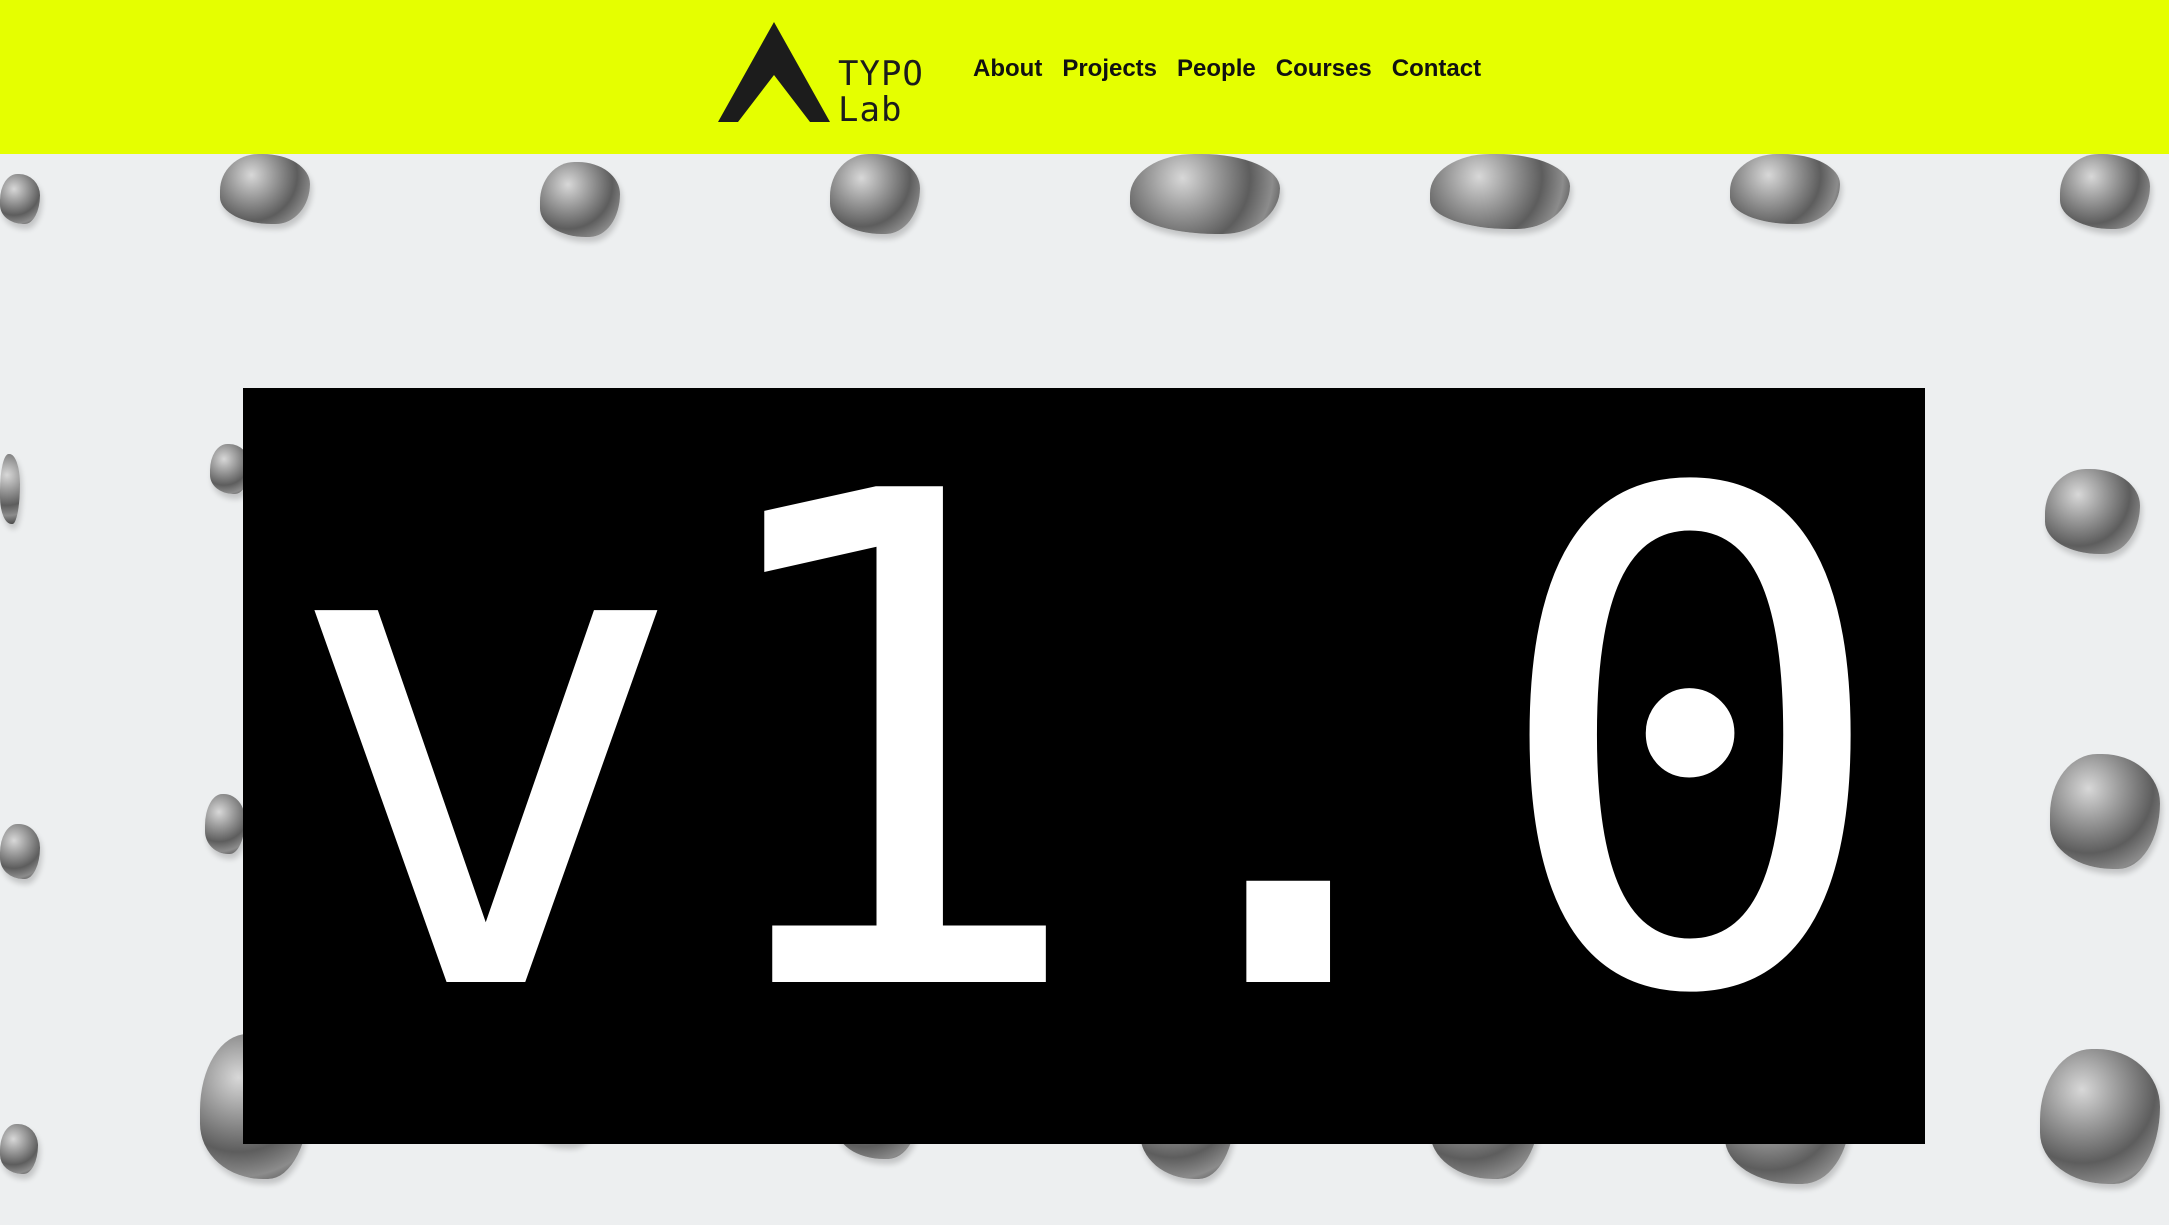 Image resolution: width=2169 pixels, height=1225 pixels. I want to click on logo-wordmark: TYPO Lab, so click(881, 92).